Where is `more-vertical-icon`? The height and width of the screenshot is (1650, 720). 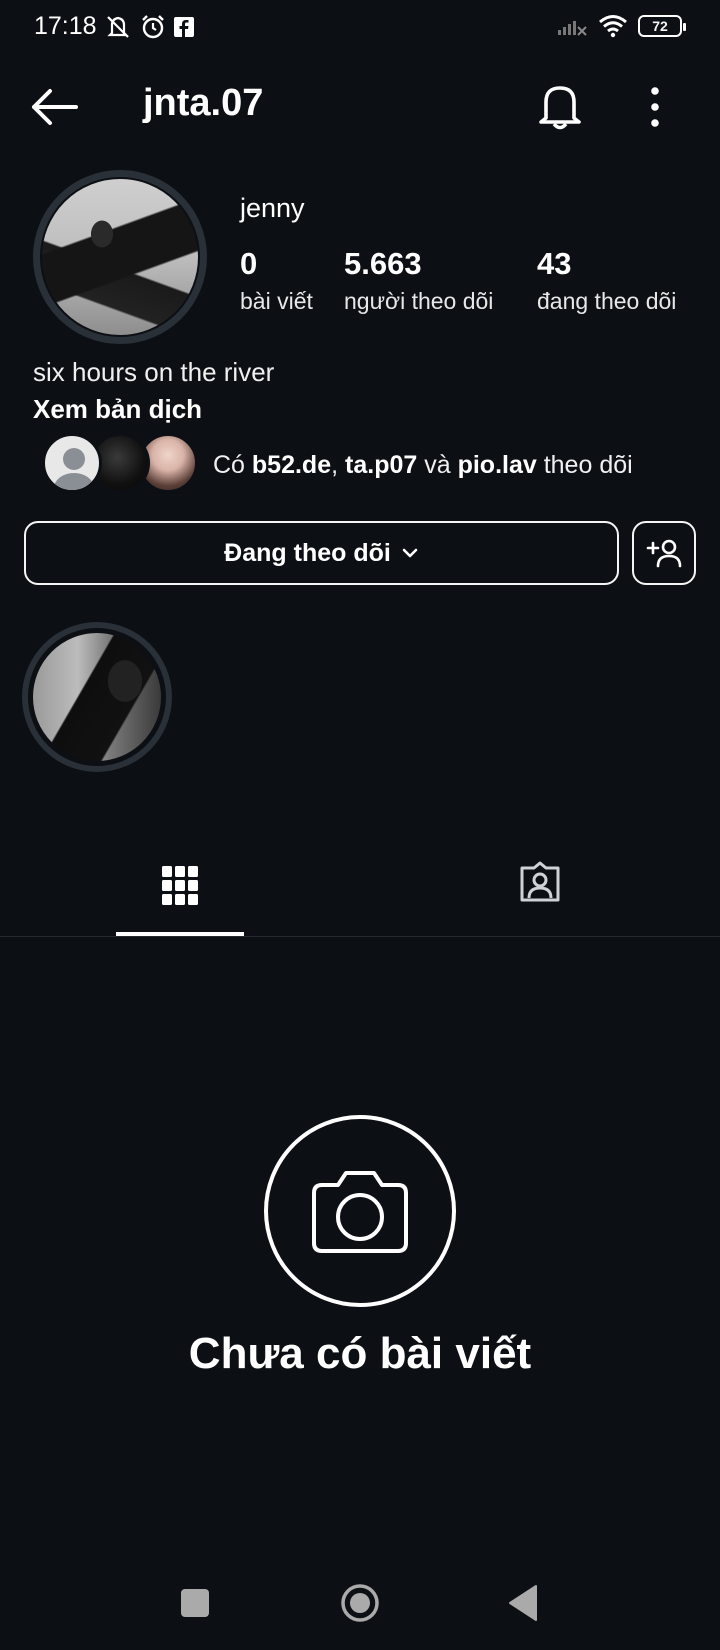 more-vertical-icon is located at coordinates (655, 107).